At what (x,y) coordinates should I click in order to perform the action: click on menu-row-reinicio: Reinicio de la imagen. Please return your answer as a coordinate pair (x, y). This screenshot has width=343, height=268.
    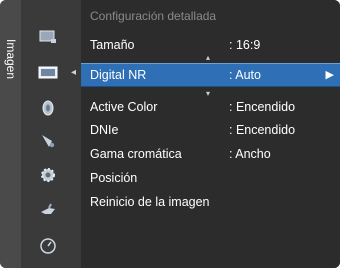
    Looking at the image, I should click on (210, 202).